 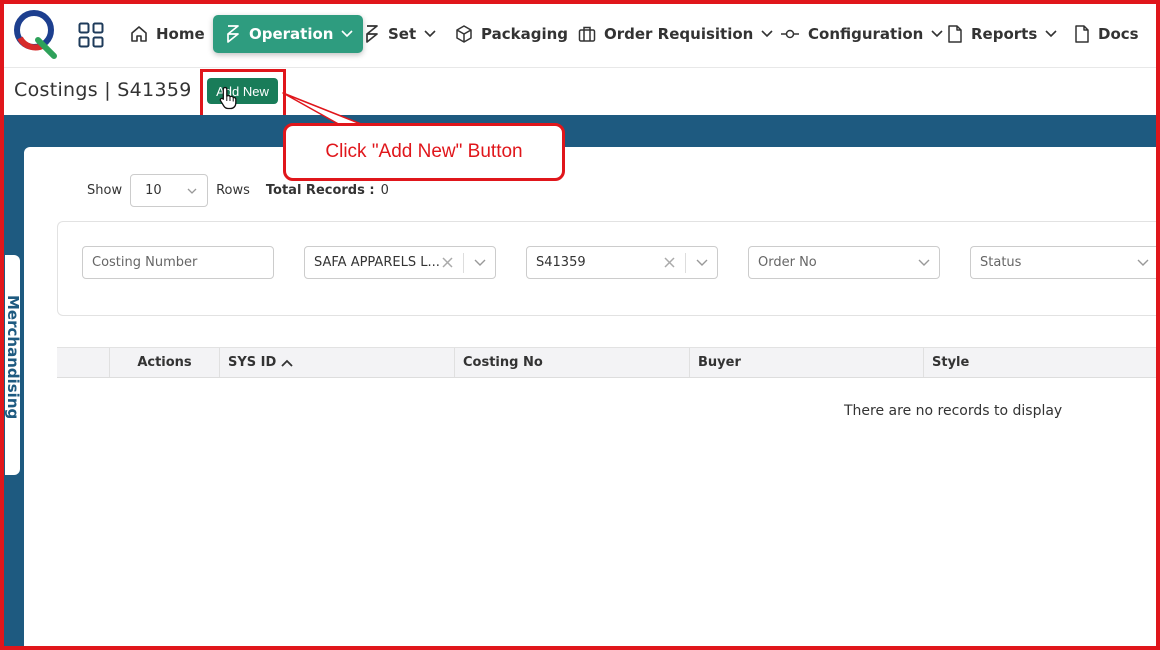 I want to click on total-records-value: 0, so click(x=384, y=190).